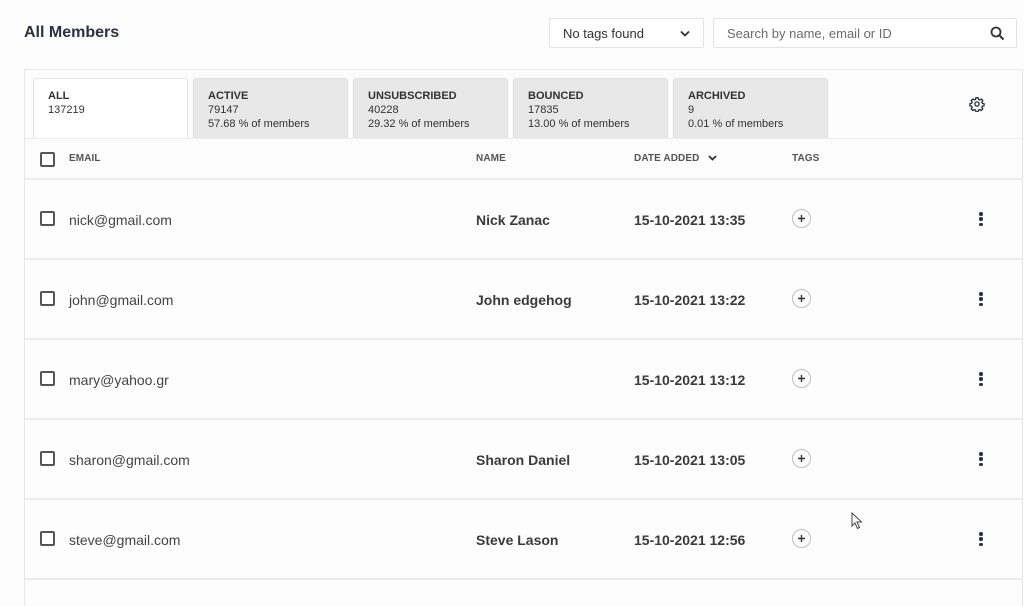 Image resolution: width=1024 pixels, height=606 pixels. What do you see at coordinates (690, 220) in the screenshot?
I see `member-date-added: 15-10-2021 13:35` at bounding box center [690, 220].